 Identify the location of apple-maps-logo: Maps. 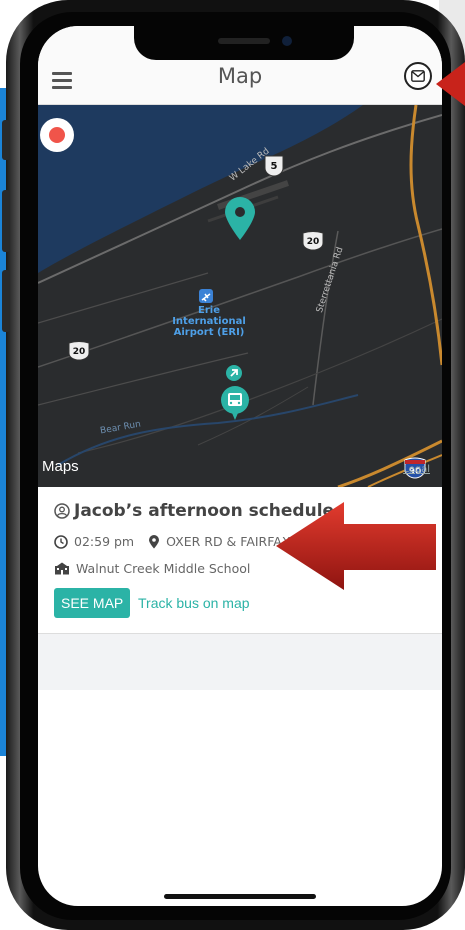
(60, 466).